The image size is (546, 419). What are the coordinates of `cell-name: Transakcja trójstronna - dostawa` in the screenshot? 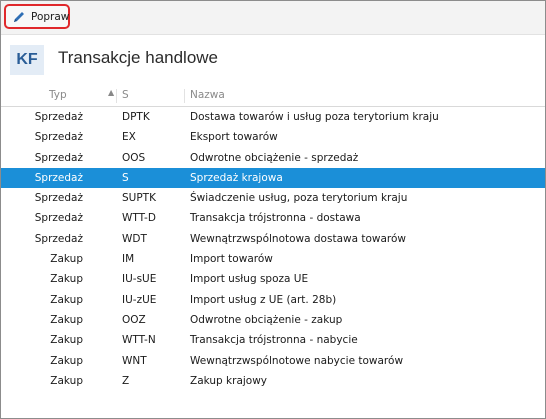 It's located at (275, 218).